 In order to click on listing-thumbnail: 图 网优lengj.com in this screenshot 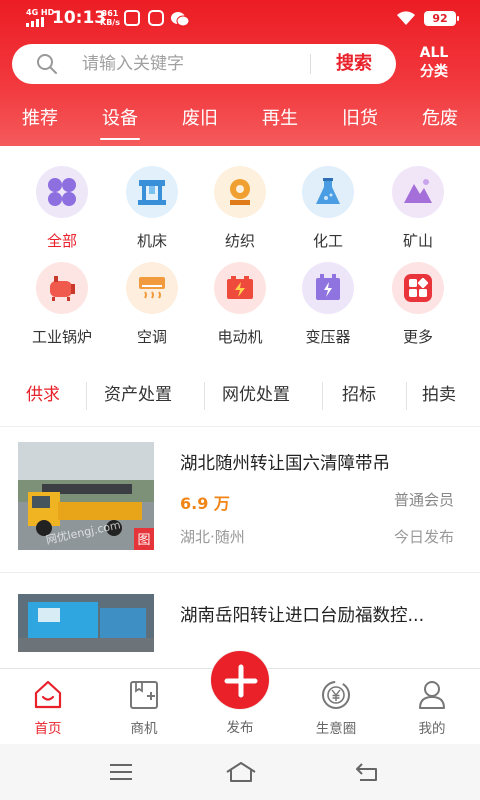, I will do `click(86, 496)`.